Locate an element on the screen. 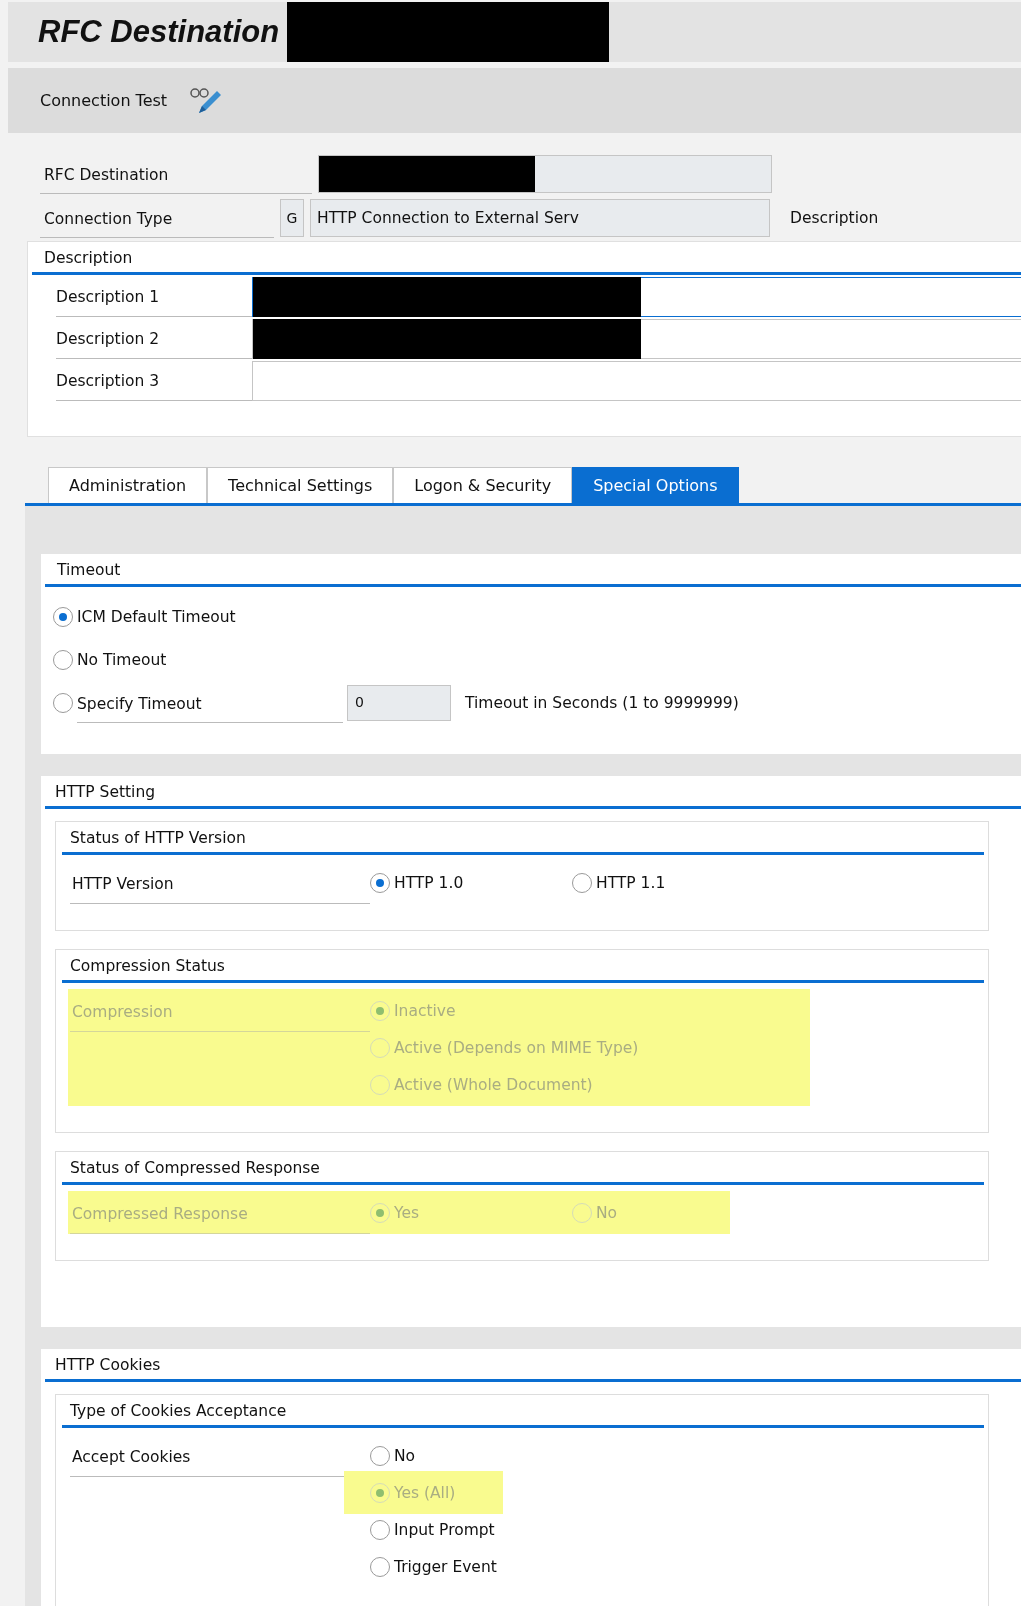  option-label: ICM Default Timeout is located at coordinates (156, 616).